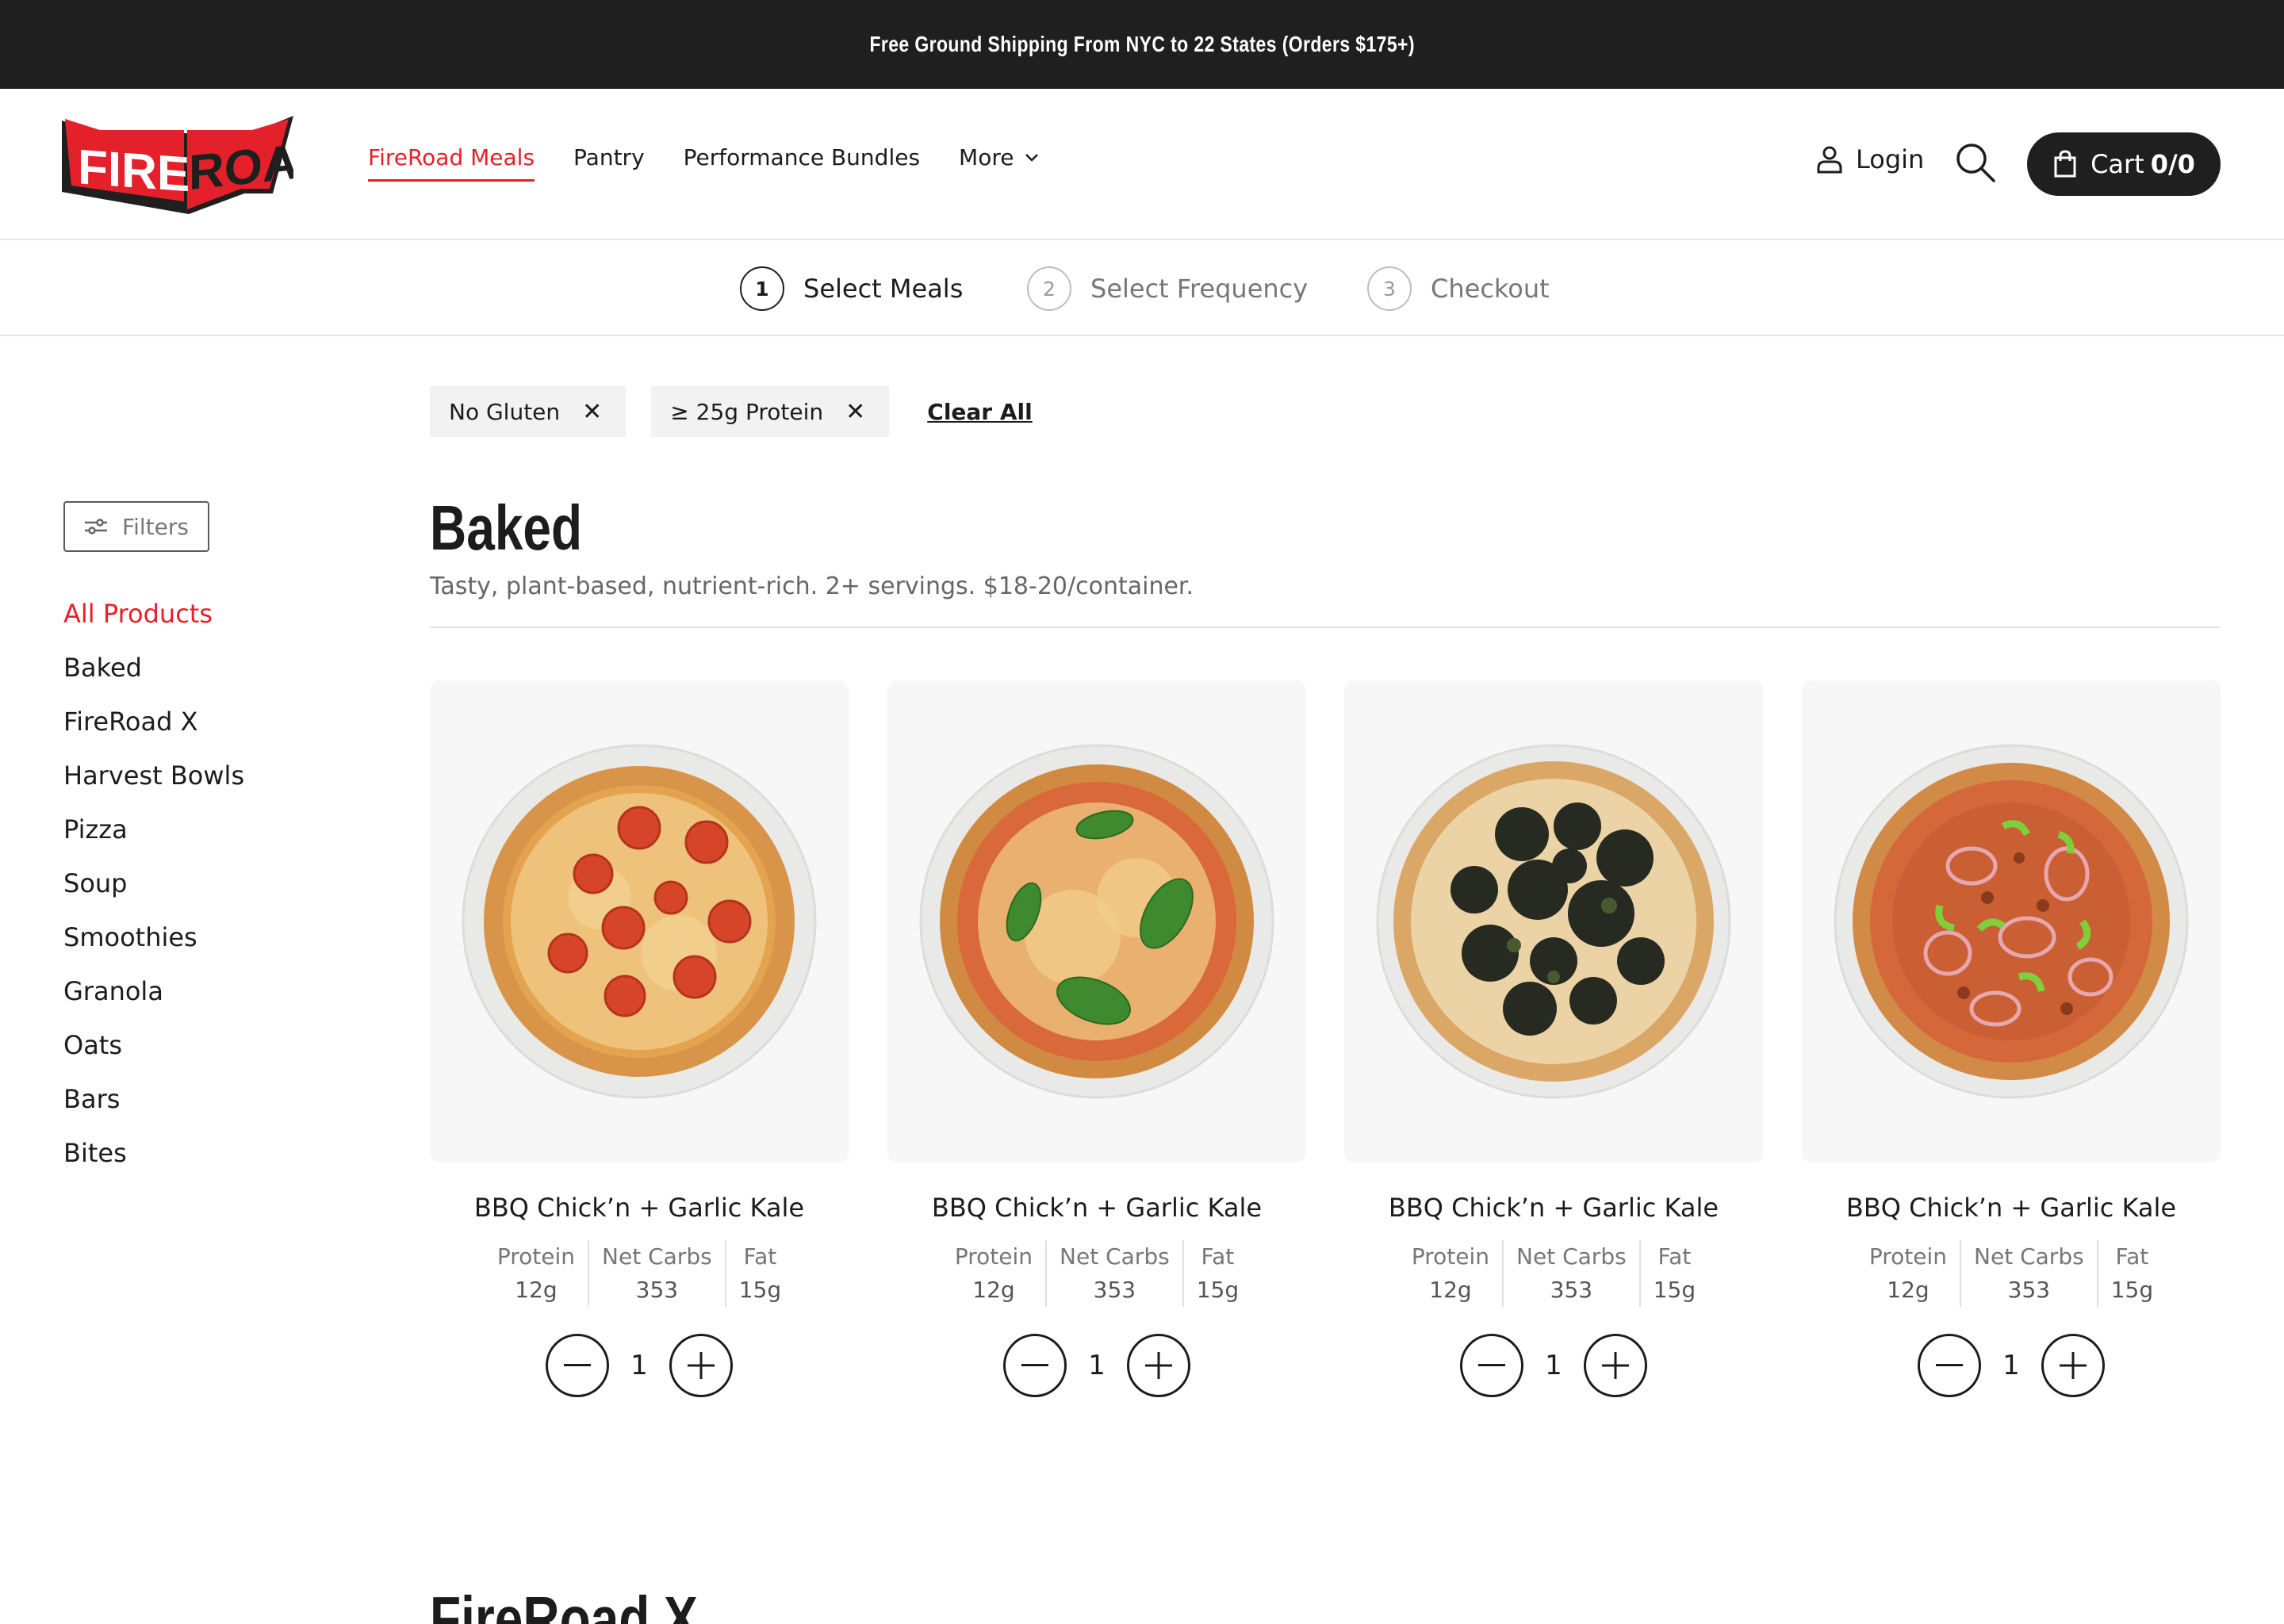  I want to click on nav-pantry: Pantry, so click(609, 163).